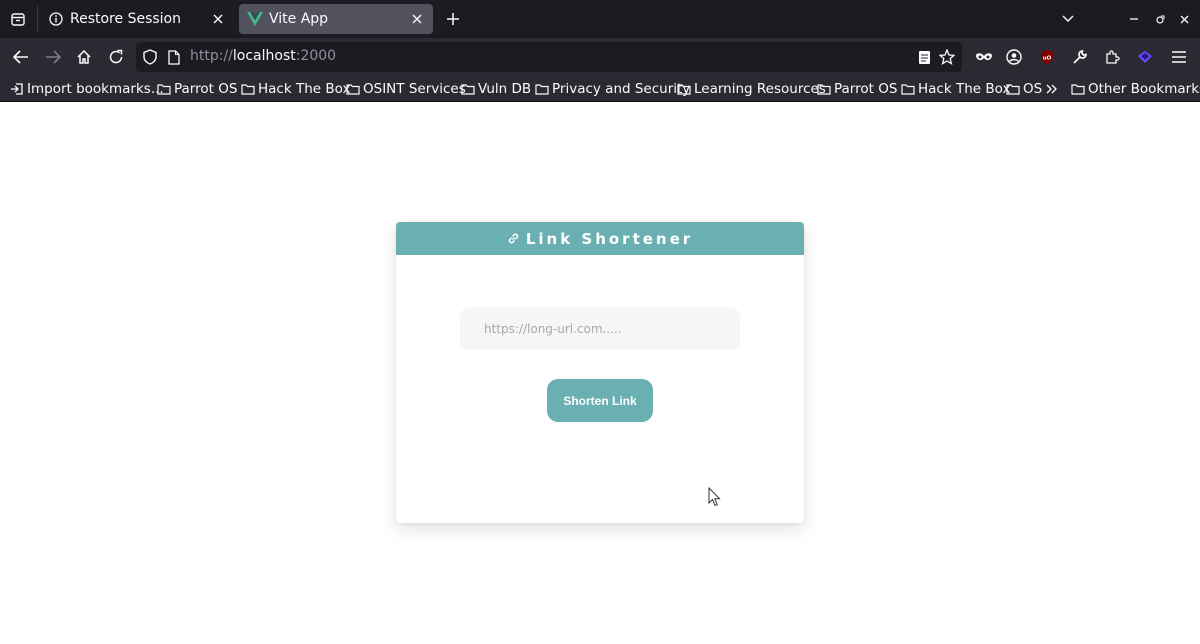 The image size is (1200, 644). I want to click on tab-label: Vite App, so click(299, 19).